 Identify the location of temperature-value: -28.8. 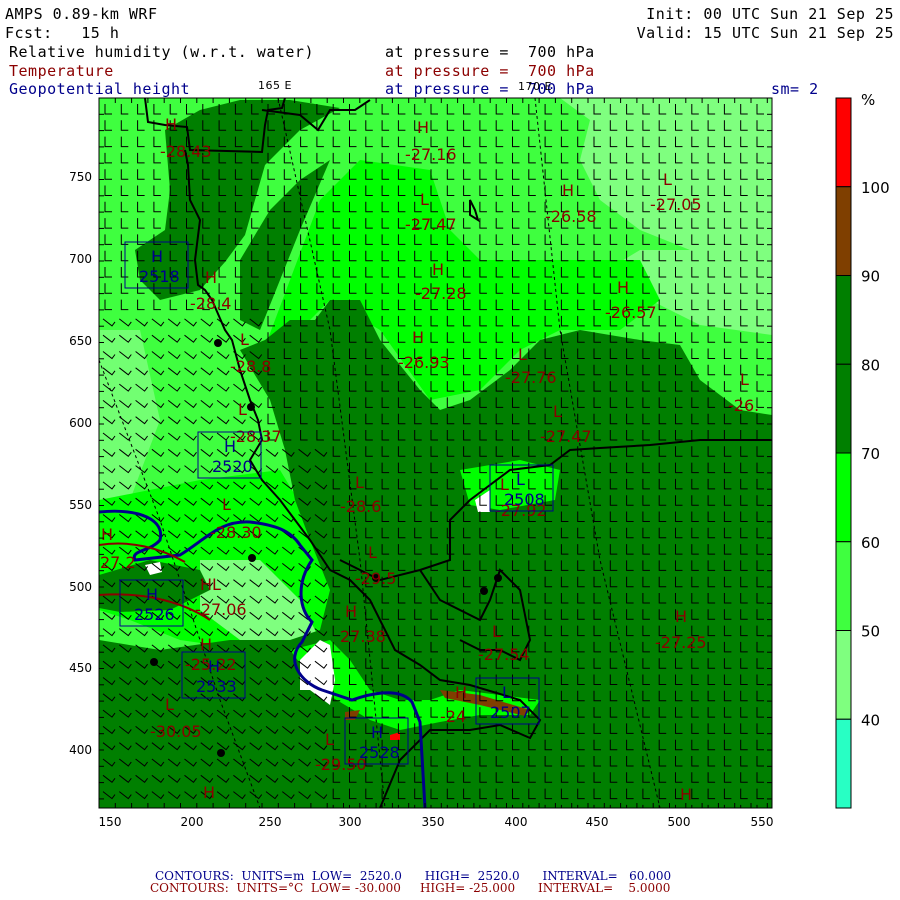
(250, 366).